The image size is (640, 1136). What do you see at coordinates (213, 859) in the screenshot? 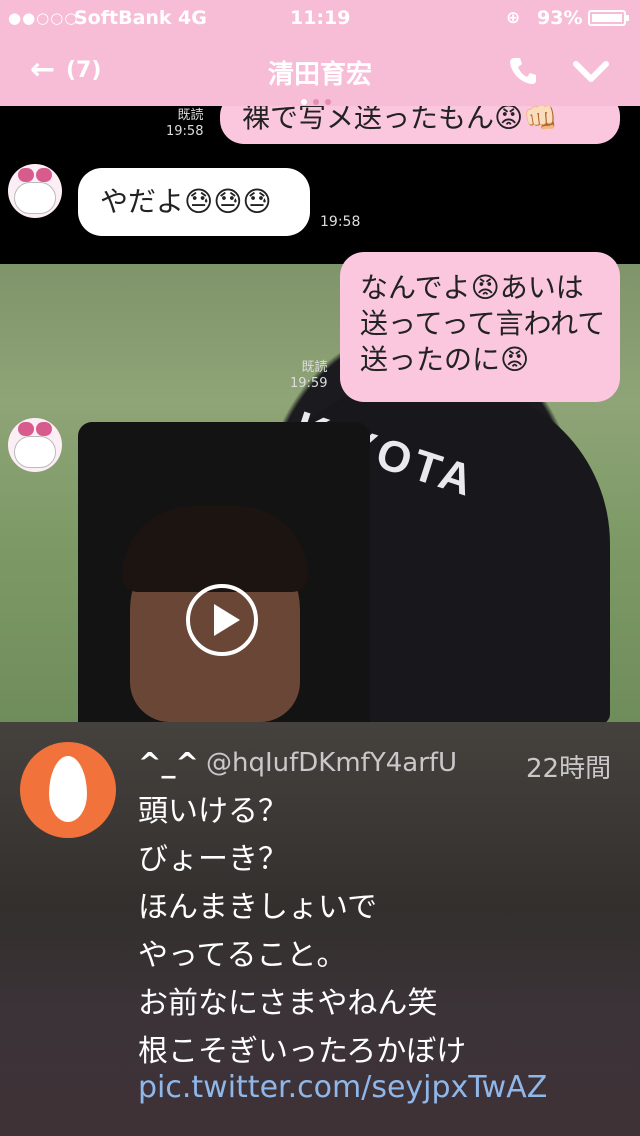
I see `tweet-line: びょーき？` at bounding box center [213, 859].